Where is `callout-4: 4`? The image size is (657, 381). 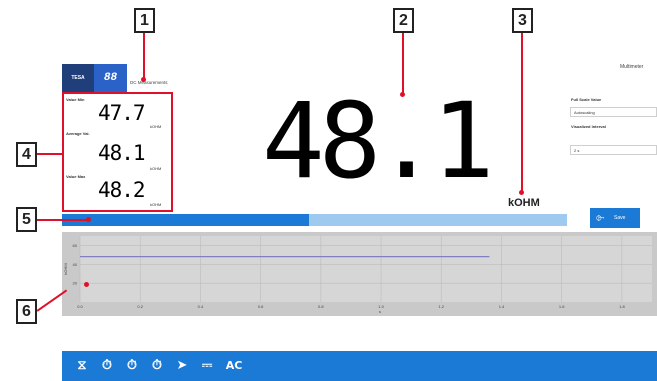 callout-4: 4 is located at coordinates (26, 154).